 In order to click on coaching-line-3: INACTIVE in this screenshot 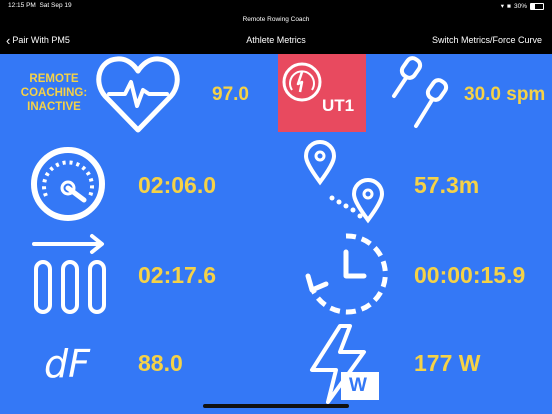, I will do `click(54, 107)`.